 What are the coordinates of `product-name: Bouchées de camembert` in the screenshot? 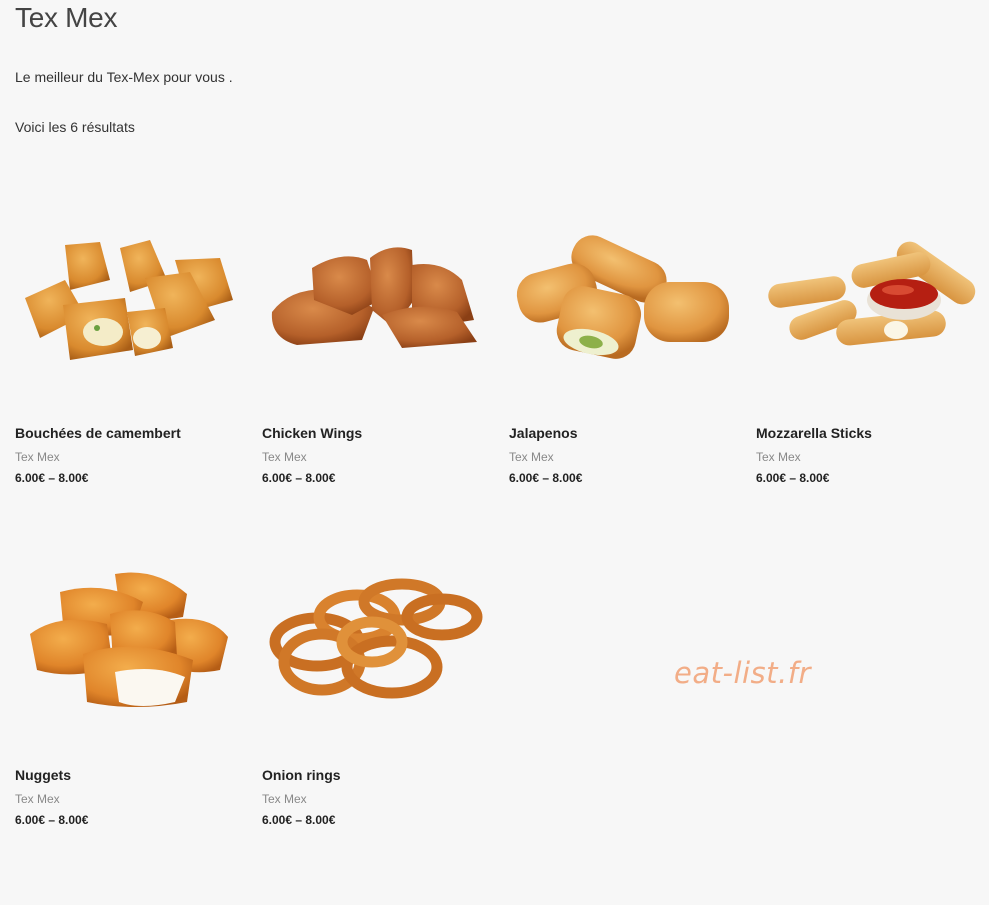 It's located at (98, 433).